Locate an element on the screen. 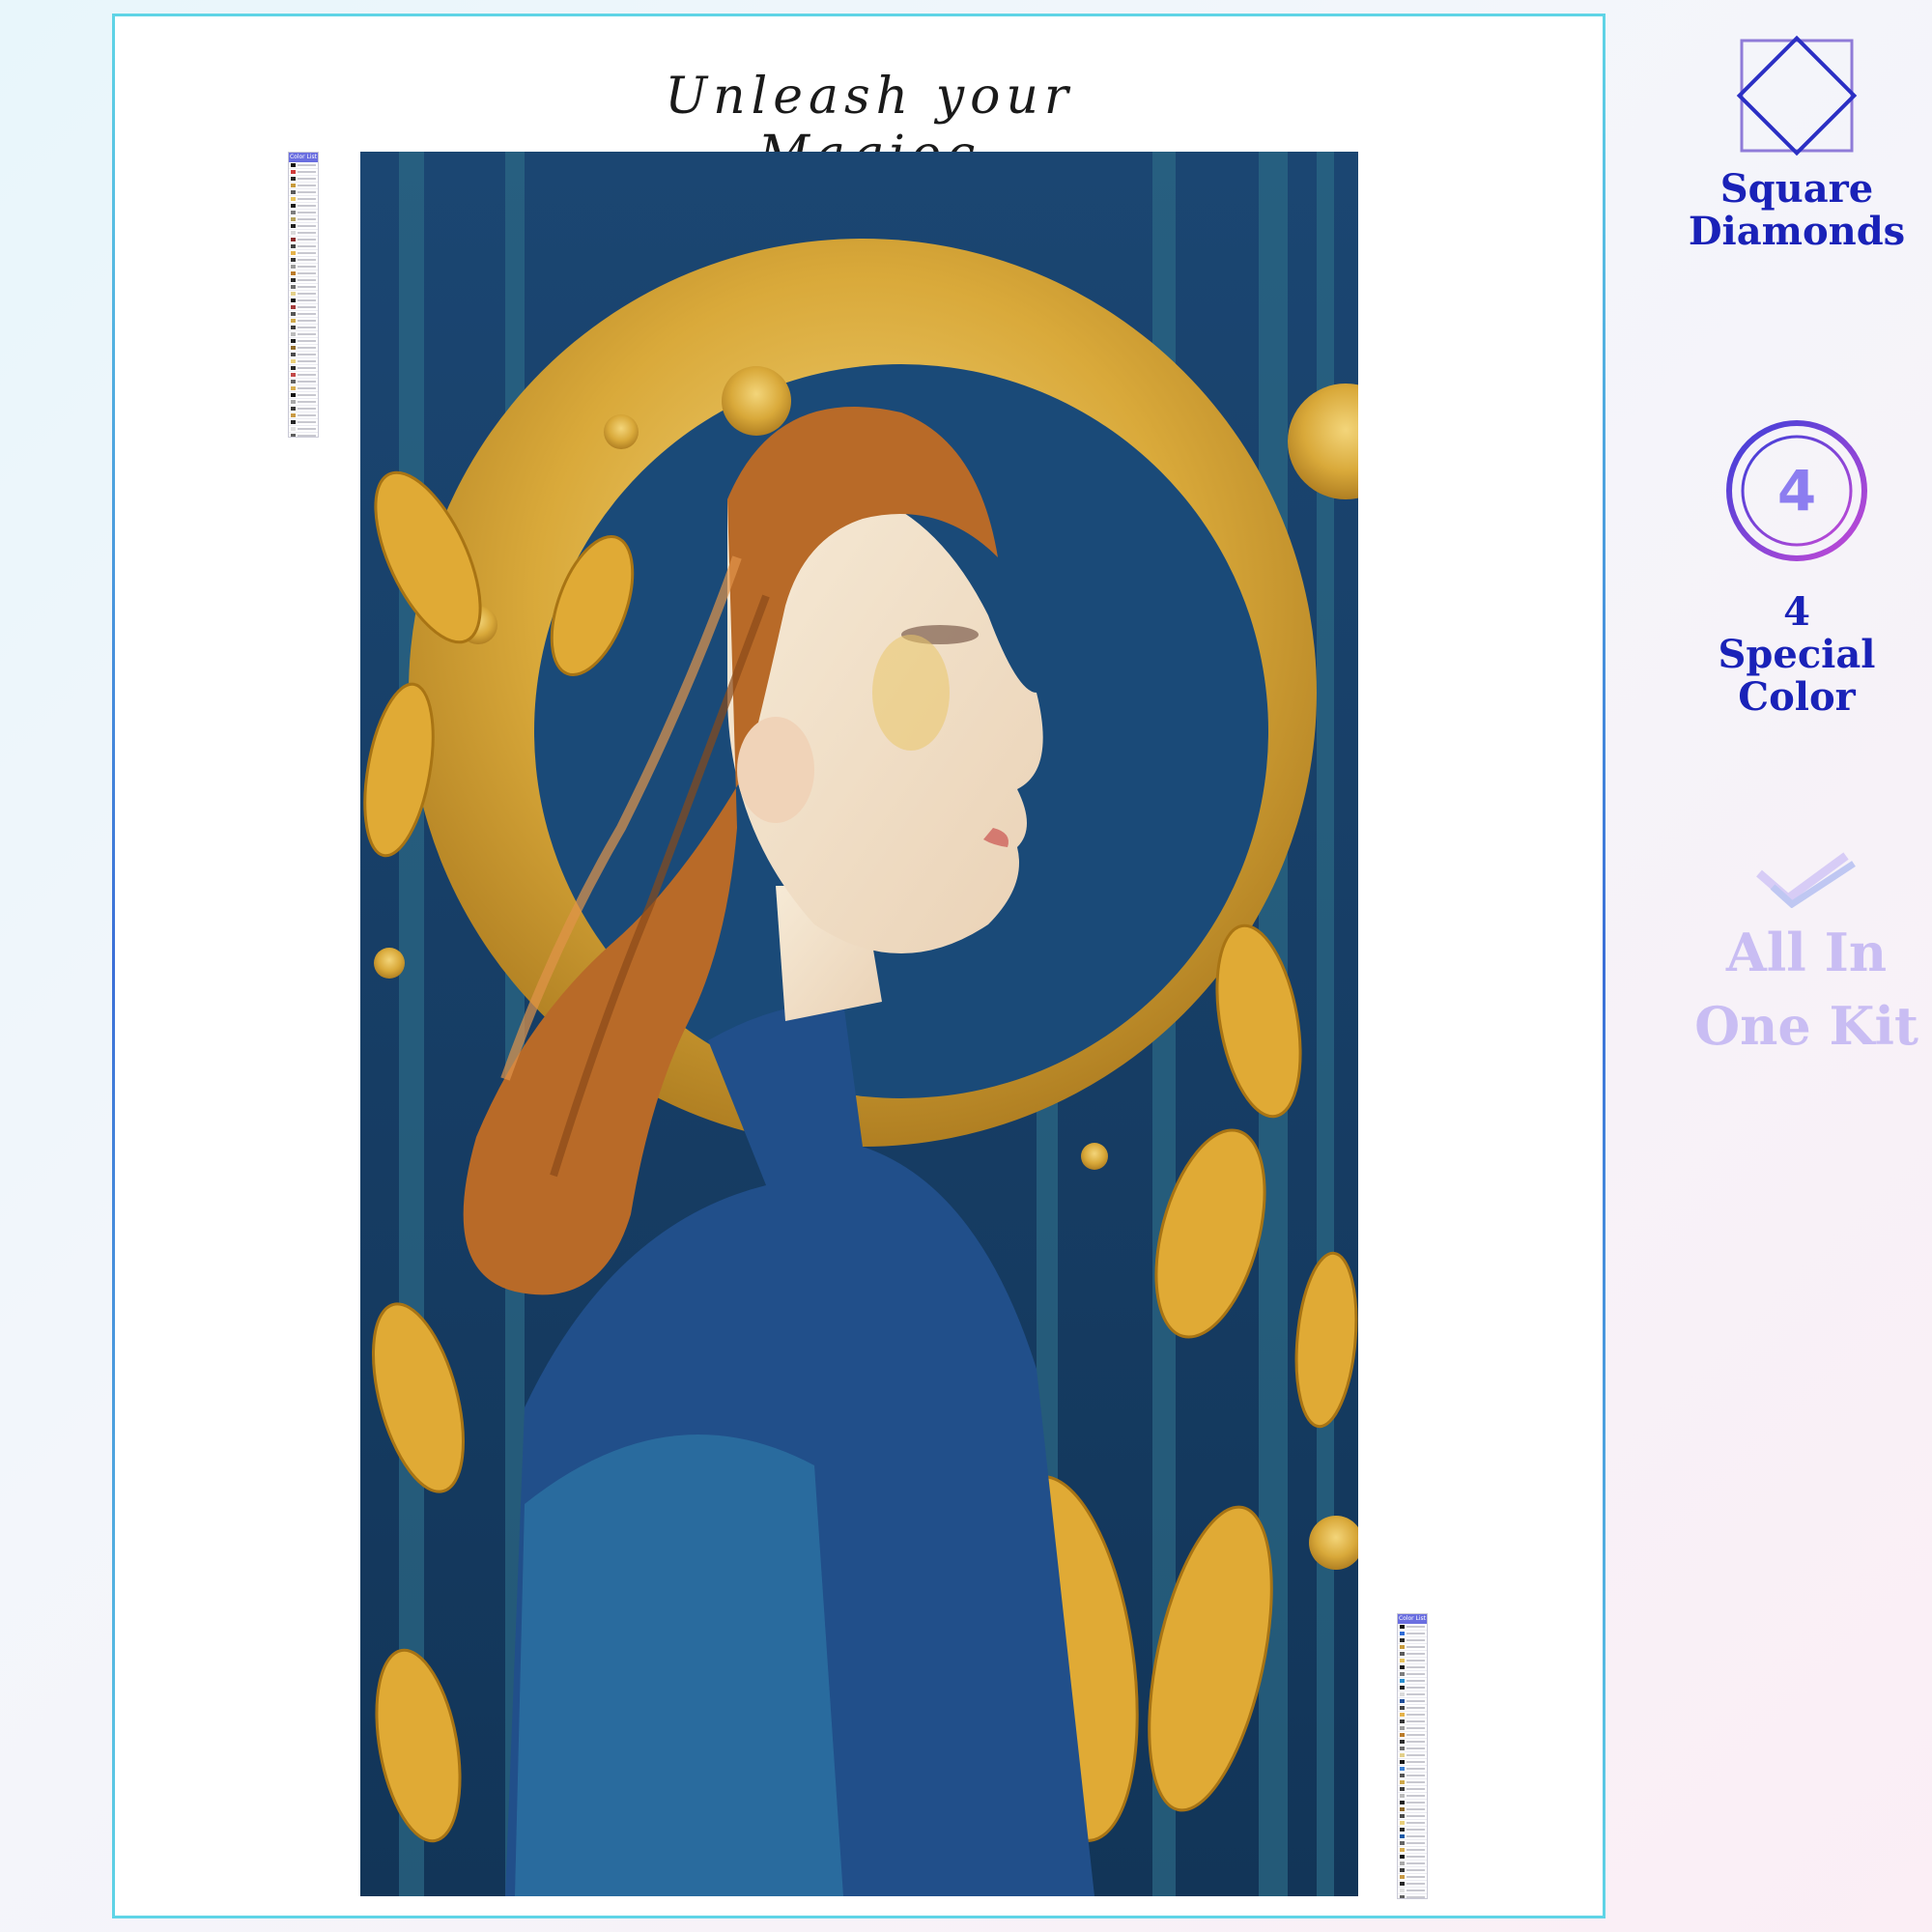  color-legend-right: Color List is located at coordinates (1412, 1756).